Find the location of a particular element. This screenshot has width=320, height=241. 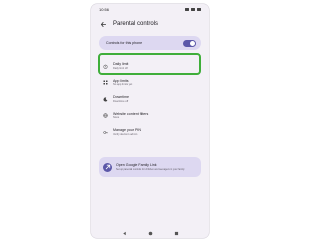

item-subtitle: None is located at coordinates (116, 118).